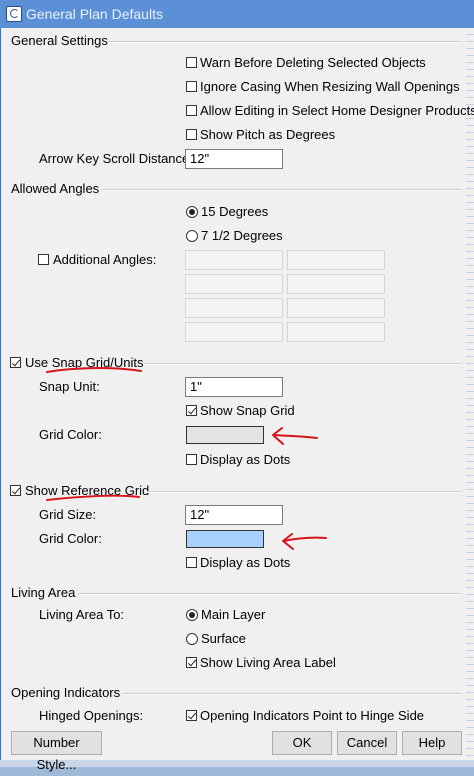  What do you see at coordinates (295, 436) in the screenshot?
I see `snap-grid-color-arrow` at bounding box center [295, 436].